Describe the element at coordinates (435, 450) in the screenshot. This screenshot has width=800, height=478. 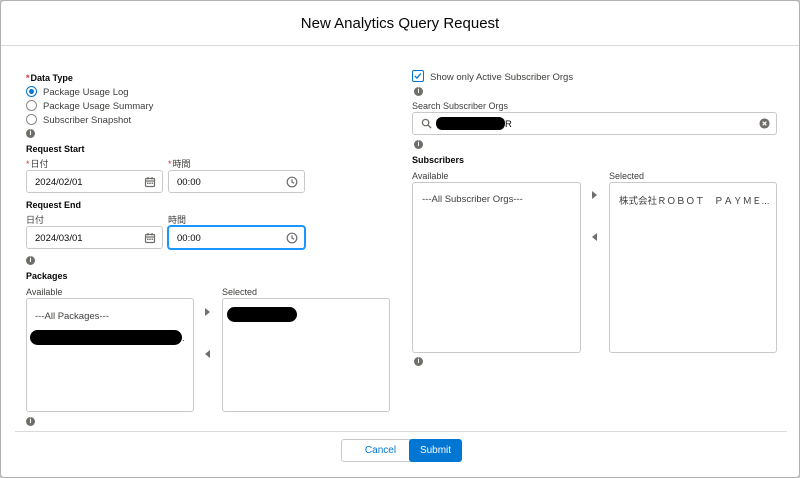
I see `submit-button: Submit` at that location.